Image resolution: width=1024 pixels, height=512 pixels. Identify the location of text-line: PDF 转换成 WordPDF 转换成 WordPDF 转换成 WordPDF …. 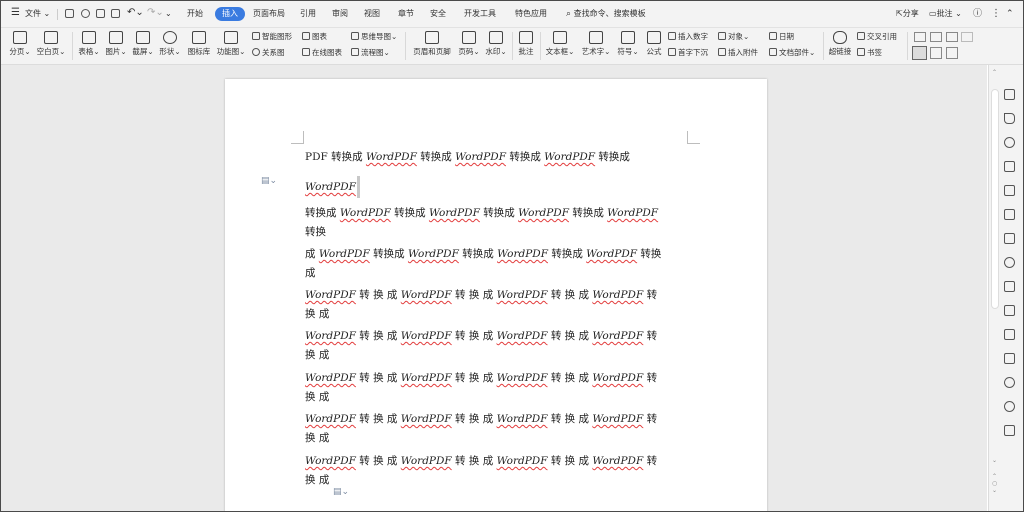
(467, 156).